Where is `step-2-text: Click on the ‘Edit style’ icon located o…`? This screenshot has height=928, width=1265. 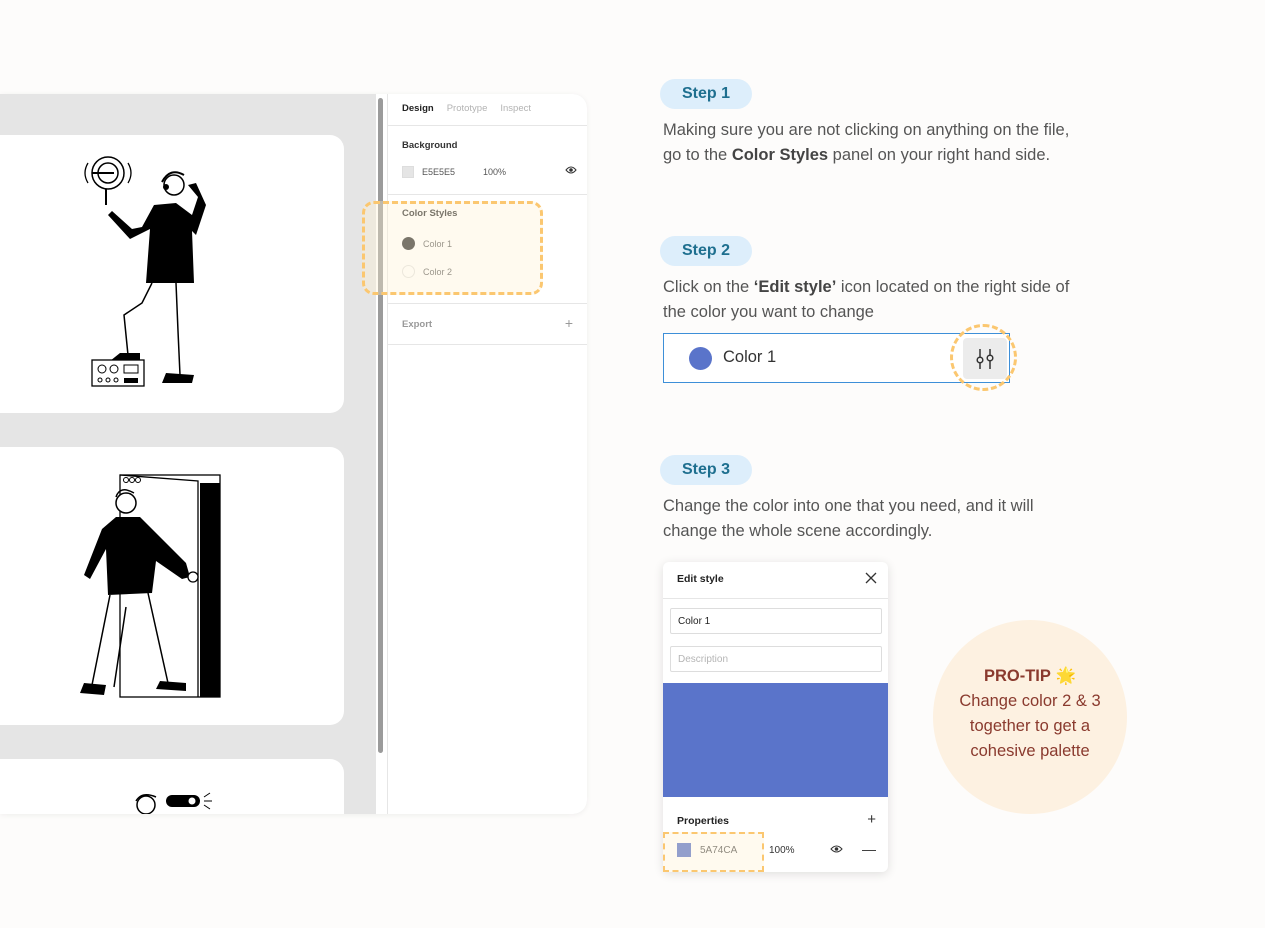 step-2-text: Click on the ‘Edit style’ icon located o… is located at coordinates (866, 299).